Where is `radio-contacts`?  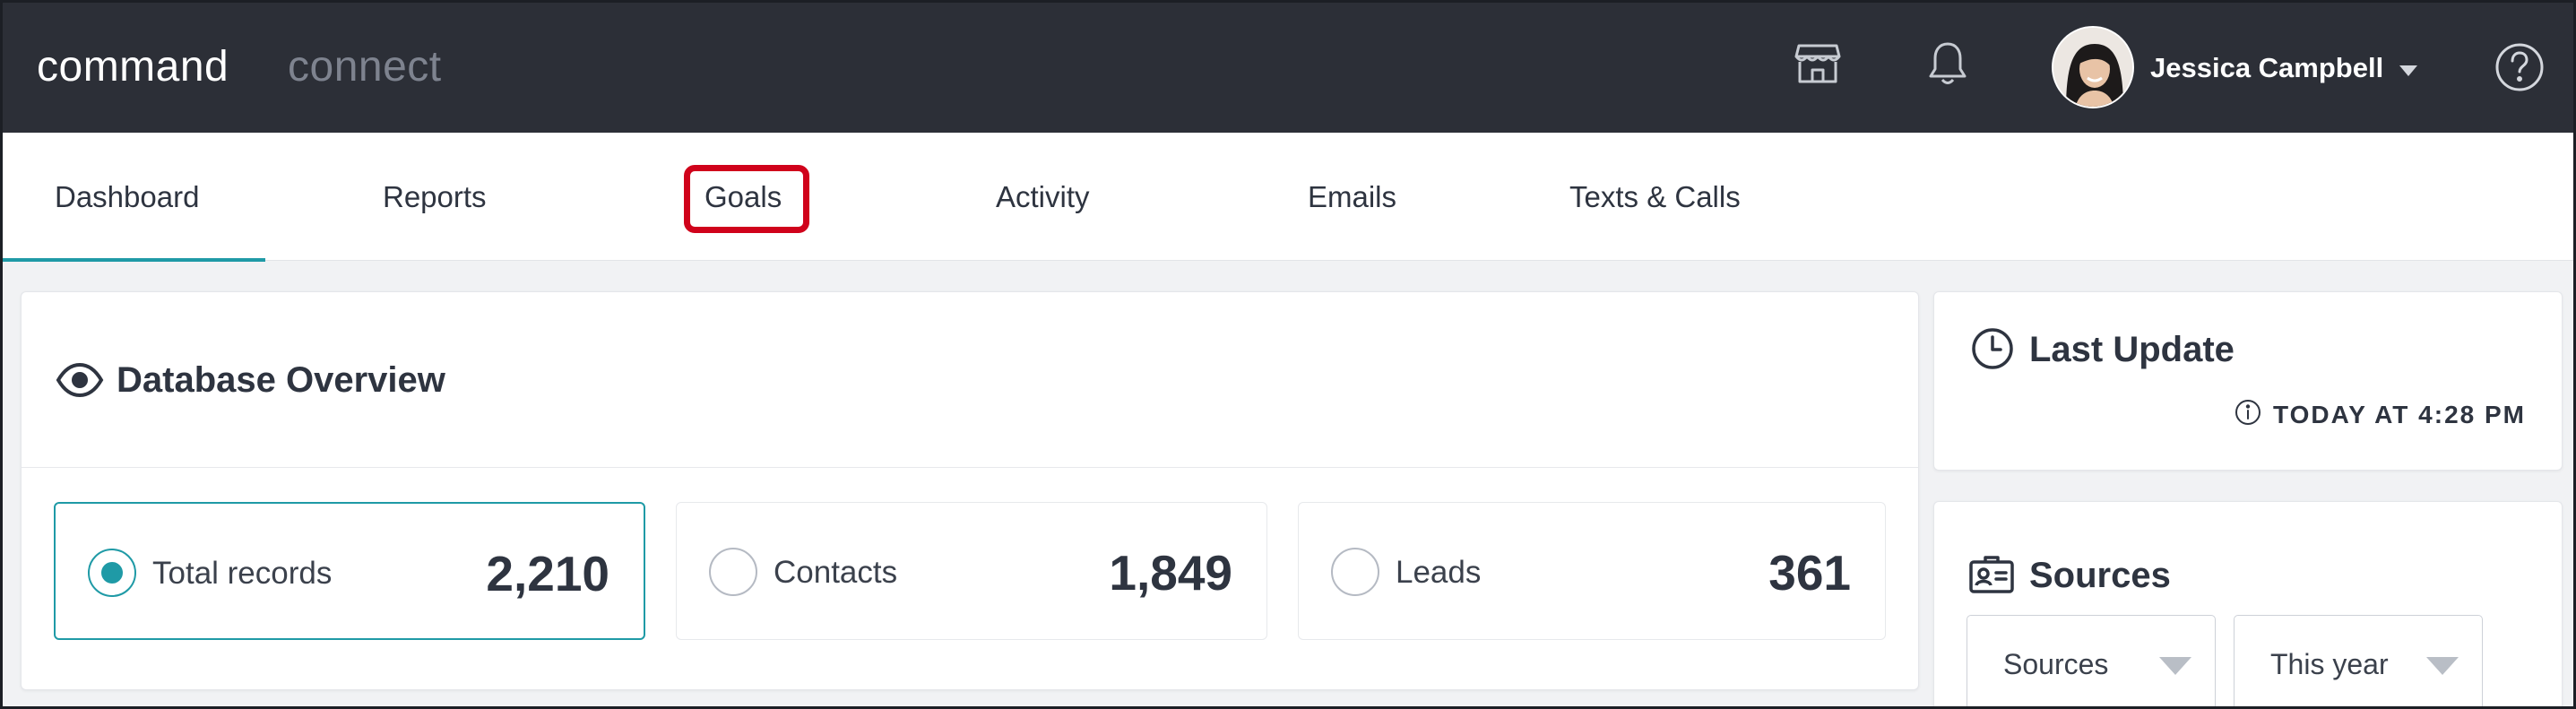
radio-contacts is located at coordinates (733, 572).